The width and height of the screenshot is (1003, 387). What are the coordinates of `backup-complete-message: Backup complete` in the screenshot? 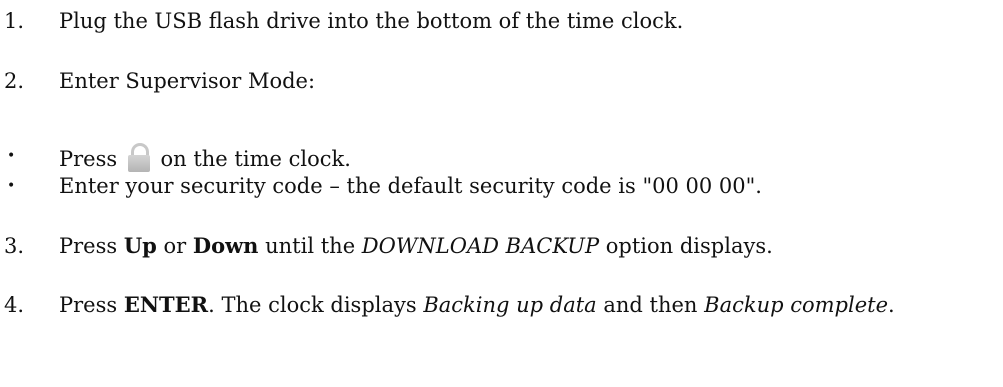 It's located at (796, 305).